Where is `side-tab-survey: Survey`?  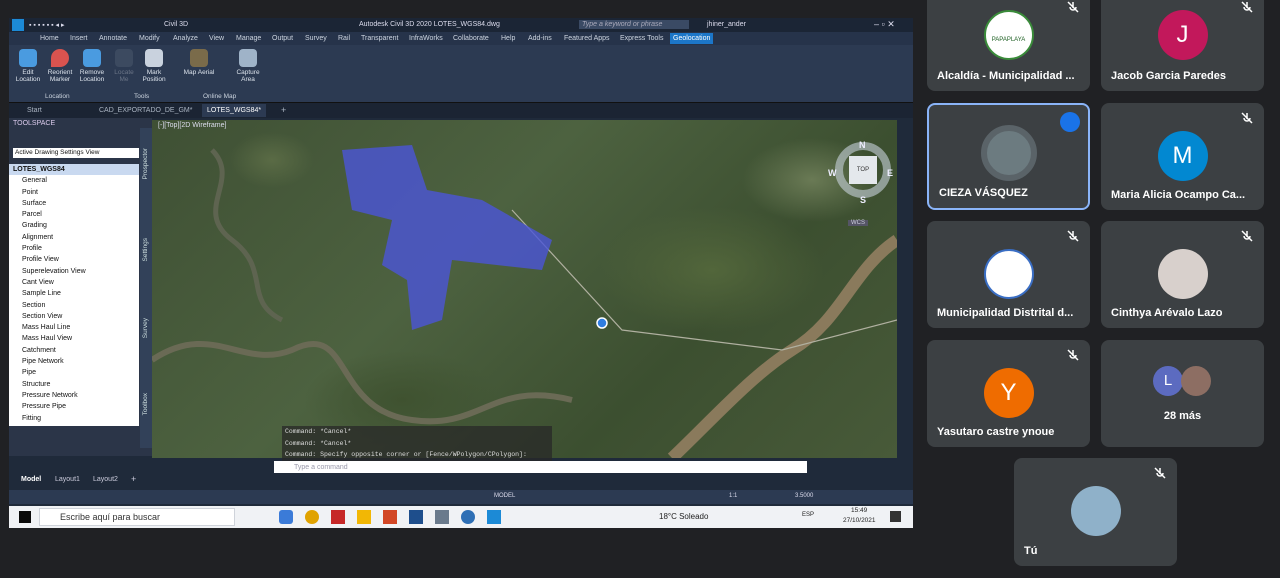
side-tab-survey: Survey is located at coordinates (145, 328).